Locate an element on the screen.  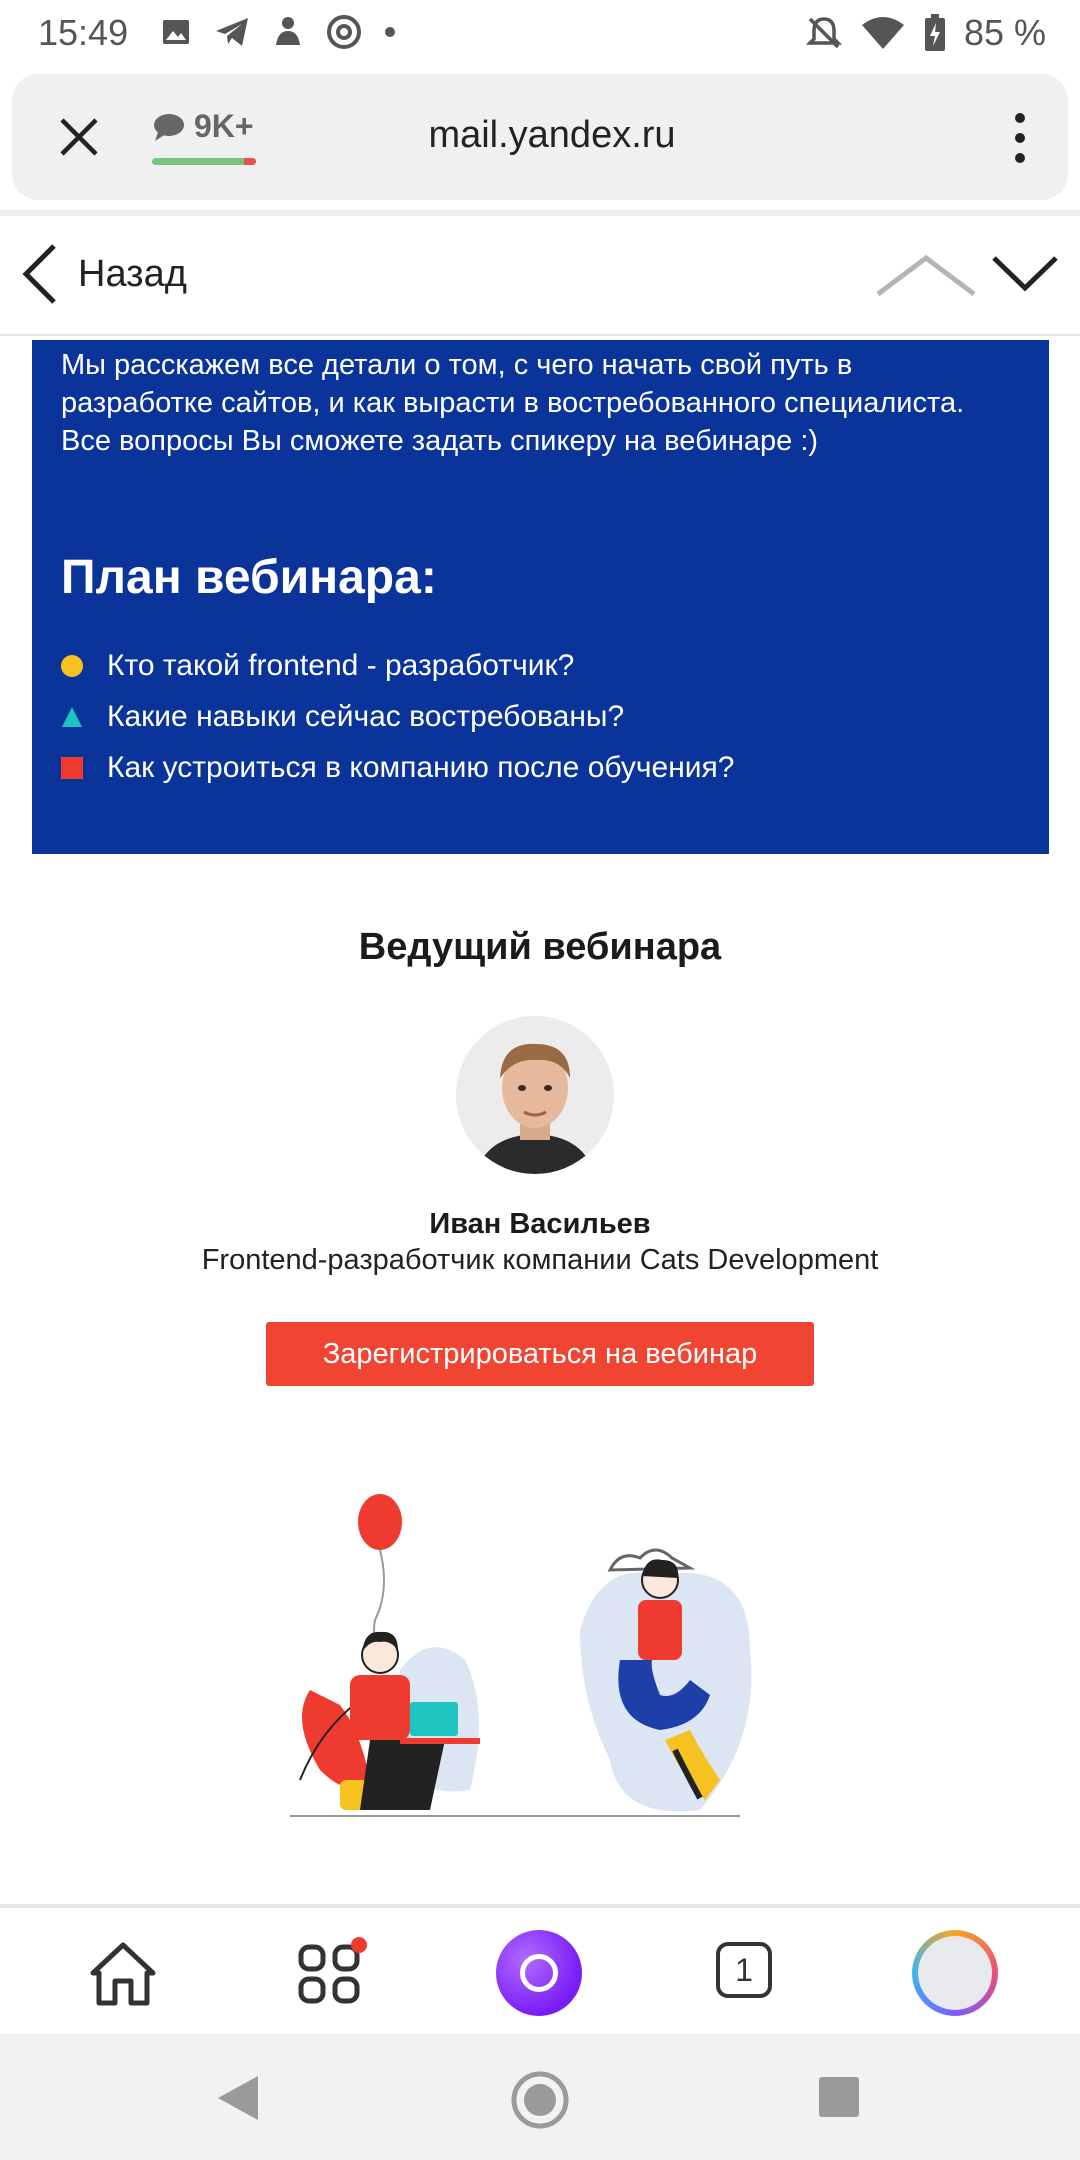
alice-icon is located at coordinates (539, 1973).